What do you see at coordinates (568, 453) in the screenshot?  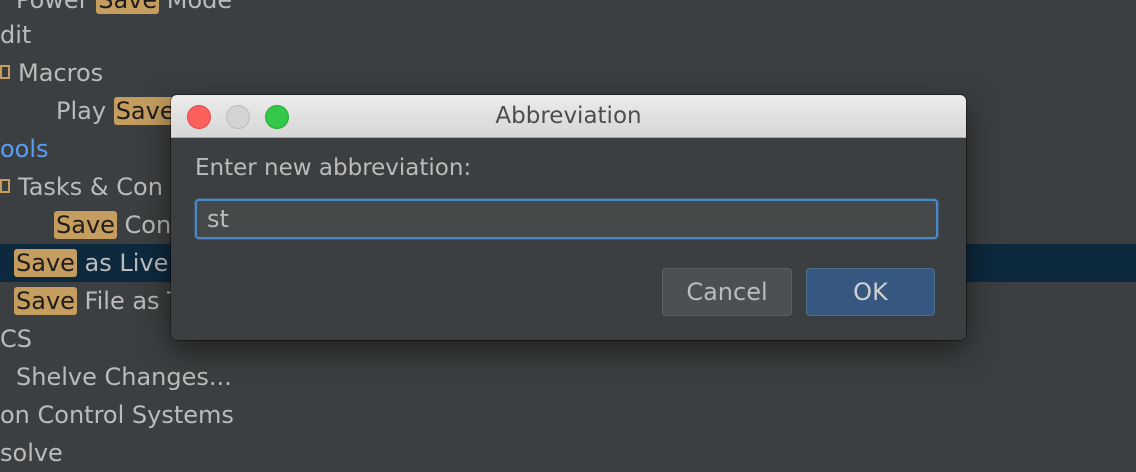 I see `tree-item-resolve: solve` at bounding box center [568, 453].